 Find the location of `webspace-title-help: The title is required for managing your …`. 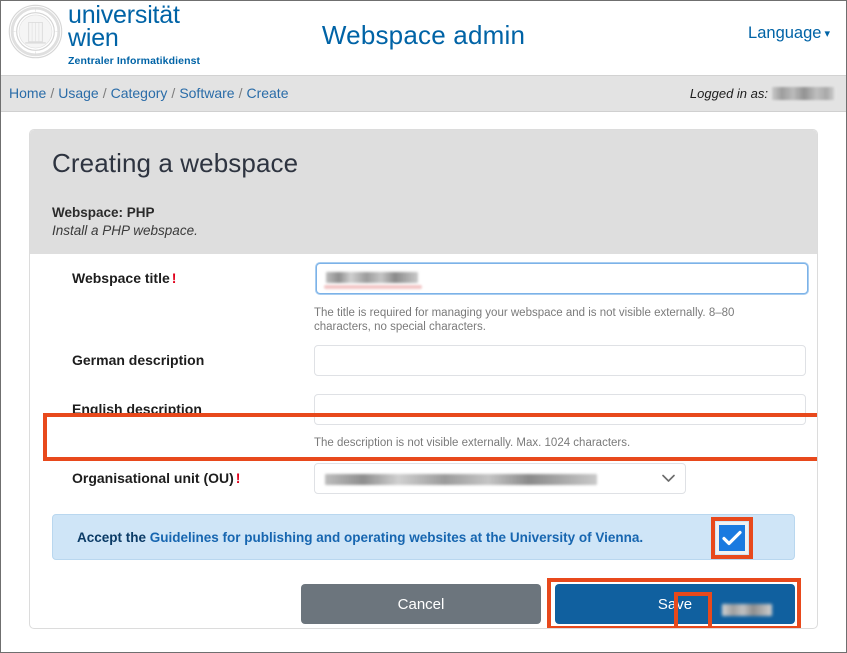

webspace-title-help: The title is required for managing your … is located at coordinates (524, 320).